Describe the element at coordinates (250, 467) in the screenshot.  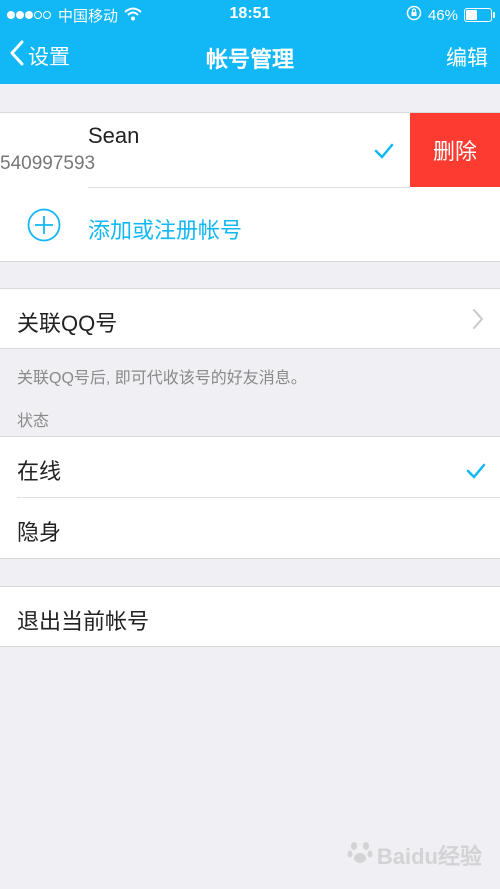
I see `status-option-online: 在线` at that location.